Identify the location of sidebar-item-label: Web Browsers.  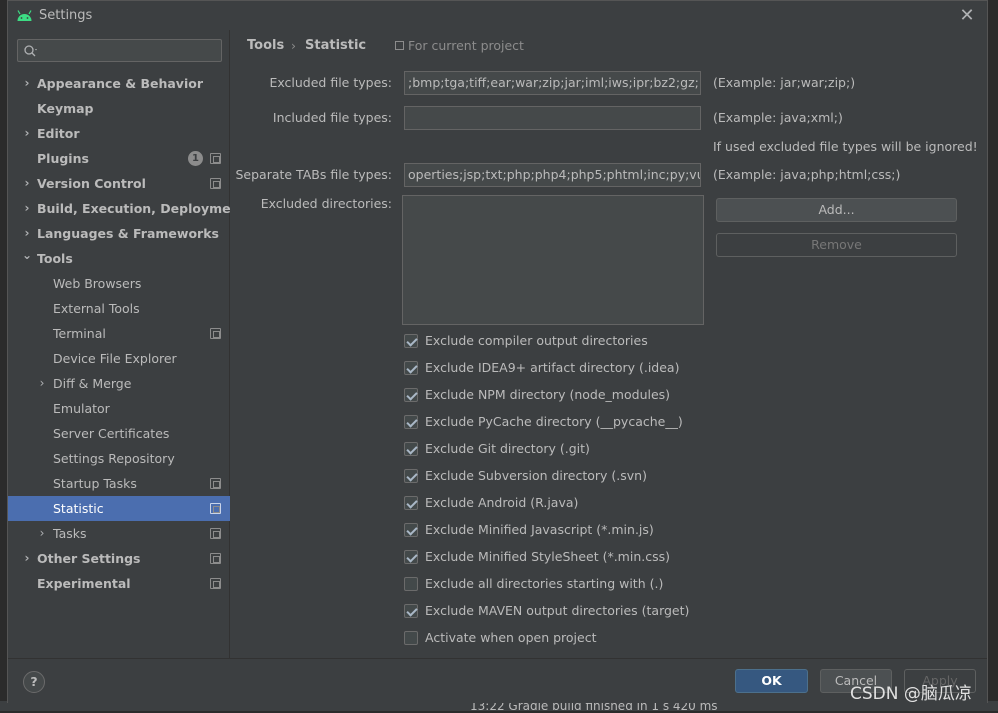
(97, 283).